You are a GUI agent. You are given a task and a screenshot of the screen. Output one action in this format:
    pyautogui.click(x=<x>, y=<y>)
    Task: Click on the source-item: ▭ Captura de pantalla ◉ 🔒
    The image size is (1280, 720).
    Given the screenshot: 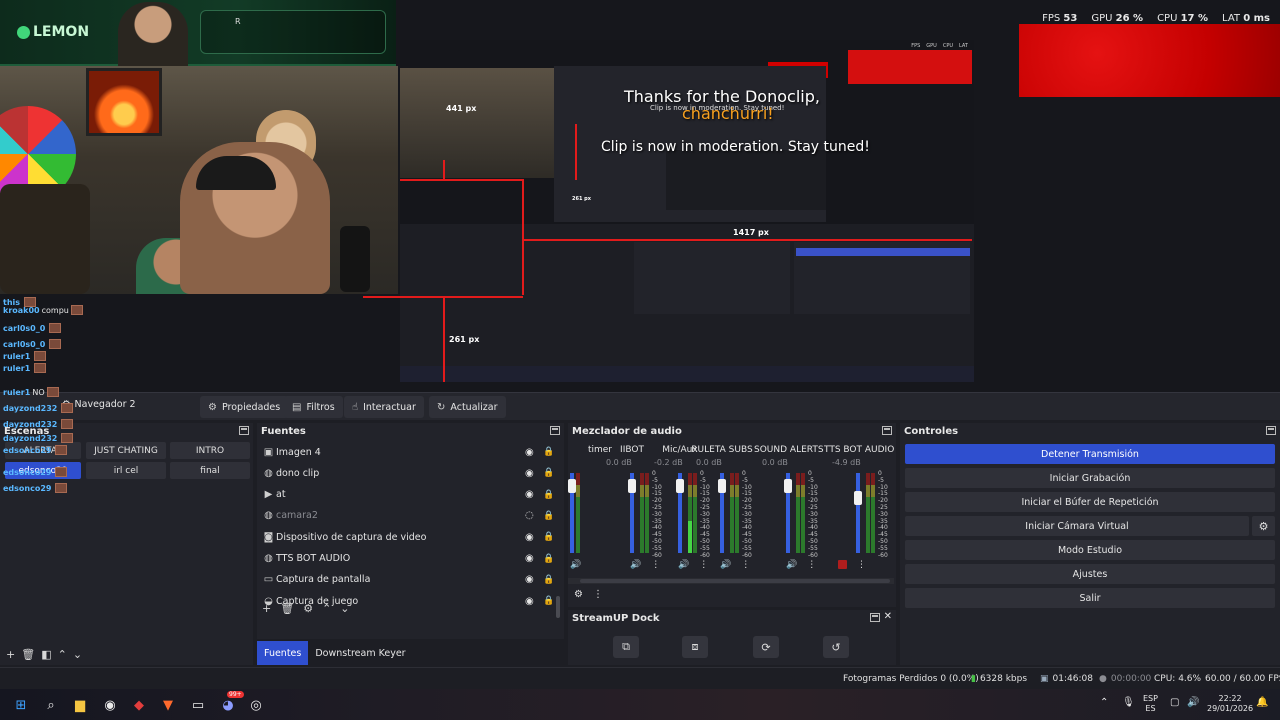 What is the action you would take?
    pyautogui.click(x=407, y=580)
    